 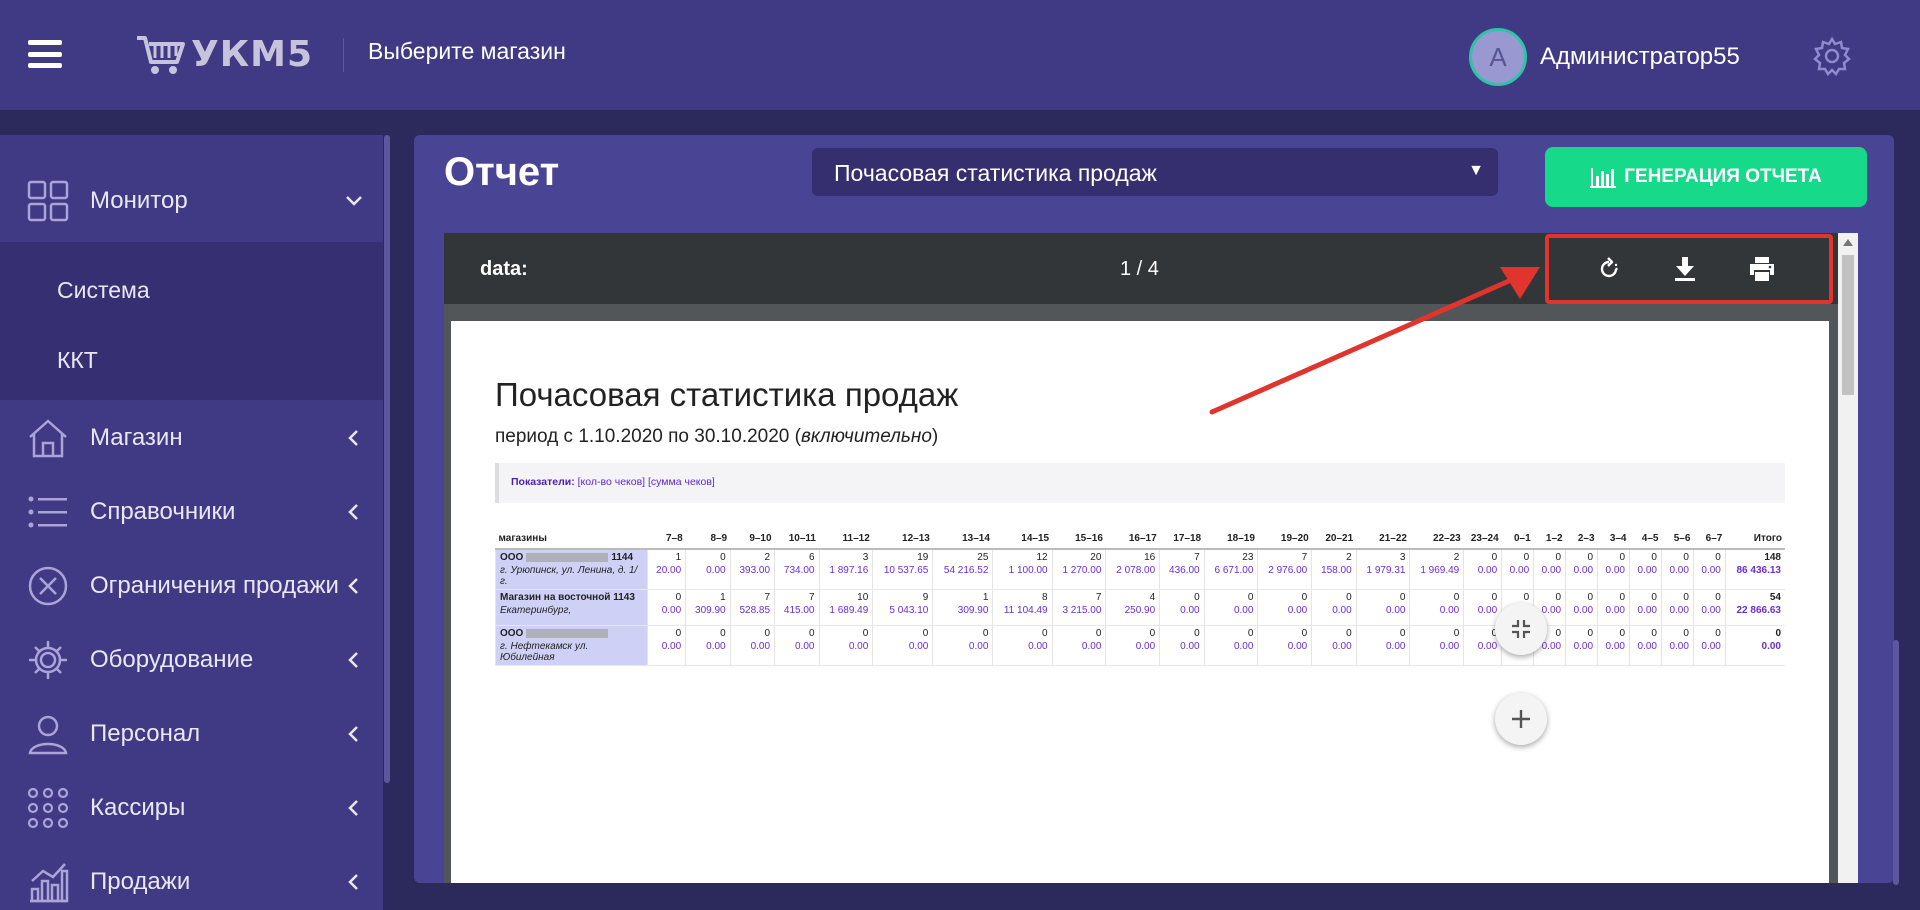 I want to click on table-cell: 20 1 270.00, so click(x=1078, y=569).